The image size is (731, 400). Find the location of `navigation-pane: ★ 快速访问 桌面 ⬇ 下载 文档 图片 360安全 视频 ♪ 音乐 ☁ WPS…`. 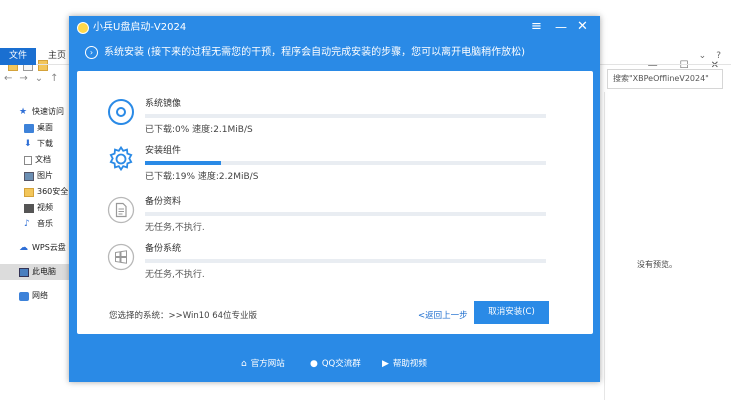

navigation-pane: ★ 快速访问 桌面 ⬇ 下载 文档 图片 360安全 视频 ♪ 音乐 ☁ WPS… is located at coordinates (35, 204).